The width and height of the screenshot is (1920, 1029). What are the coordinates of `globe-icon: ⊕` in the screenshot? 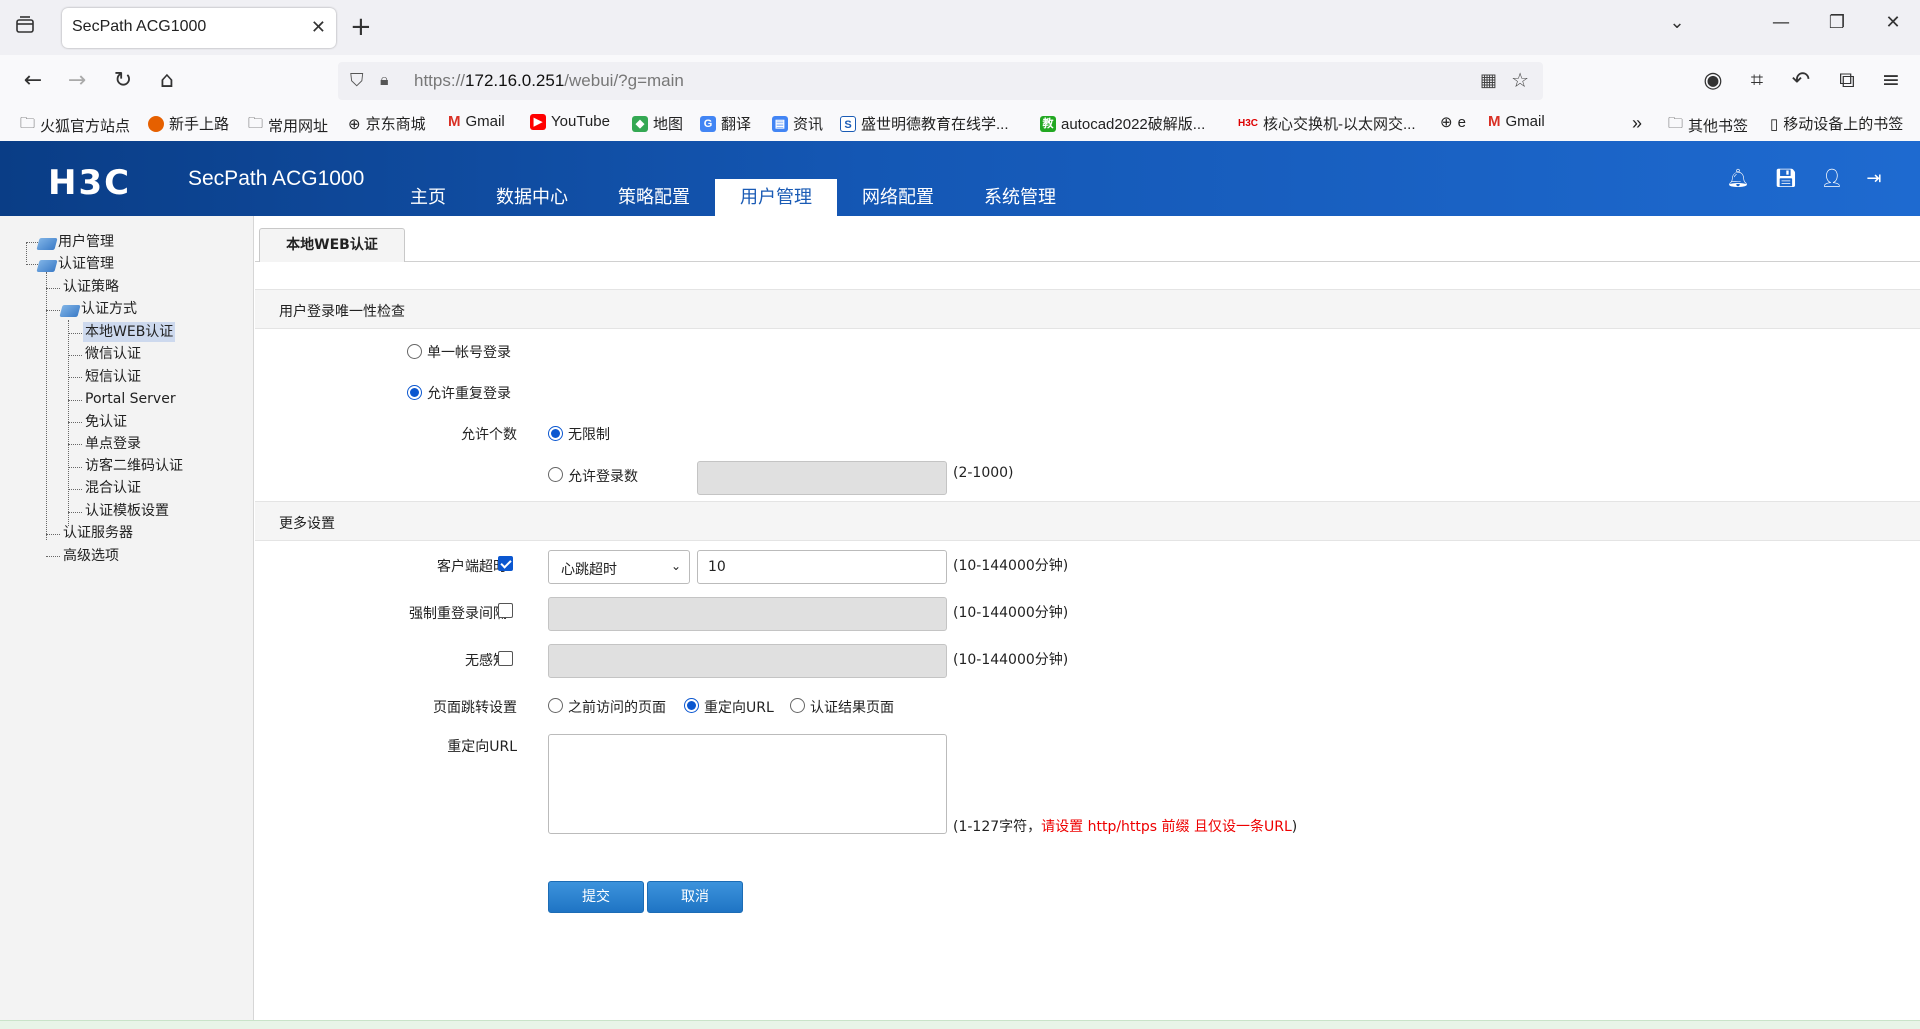 It's located at (354, 124).